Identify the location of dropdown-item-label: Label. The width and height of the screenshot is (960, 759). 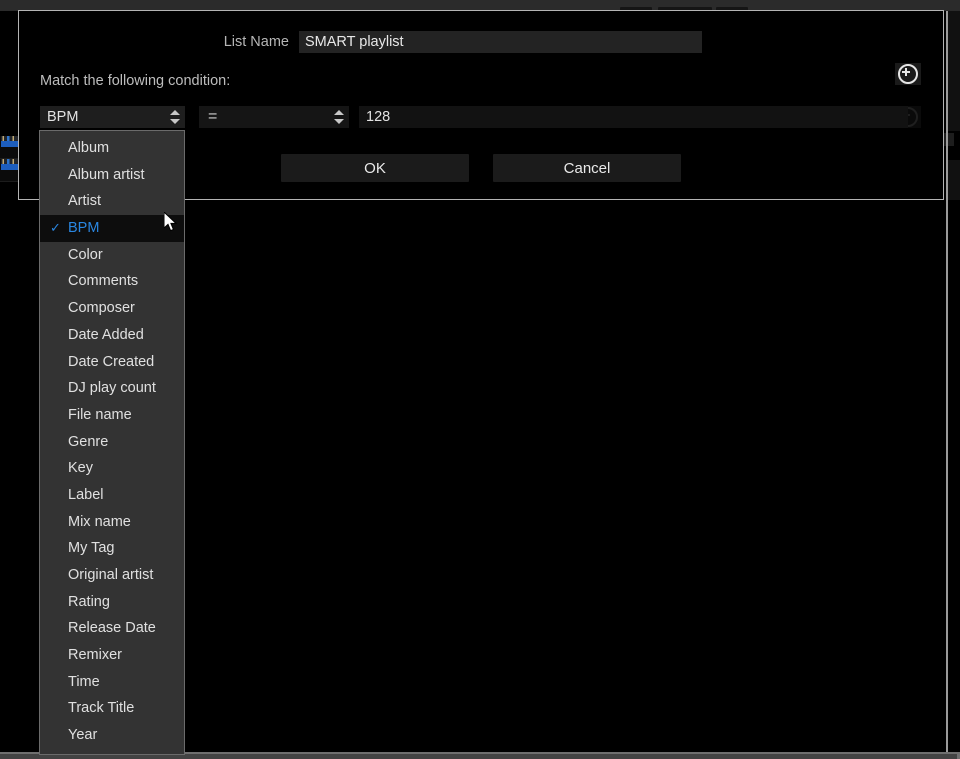
(86, 494).